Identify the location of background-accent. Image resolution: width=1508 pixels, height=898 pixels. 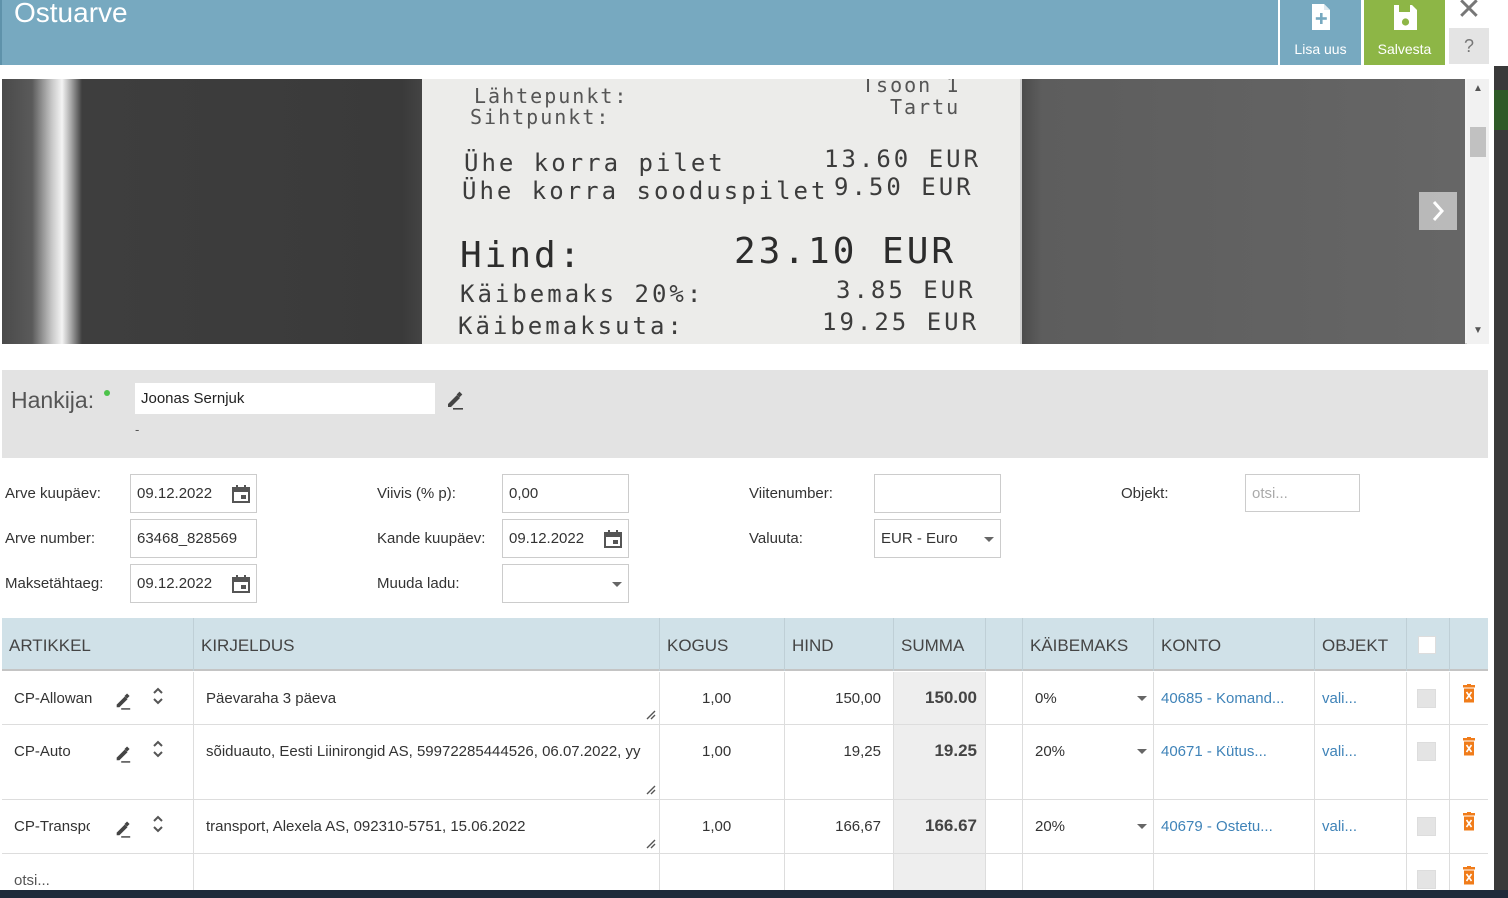
(1501, 110).